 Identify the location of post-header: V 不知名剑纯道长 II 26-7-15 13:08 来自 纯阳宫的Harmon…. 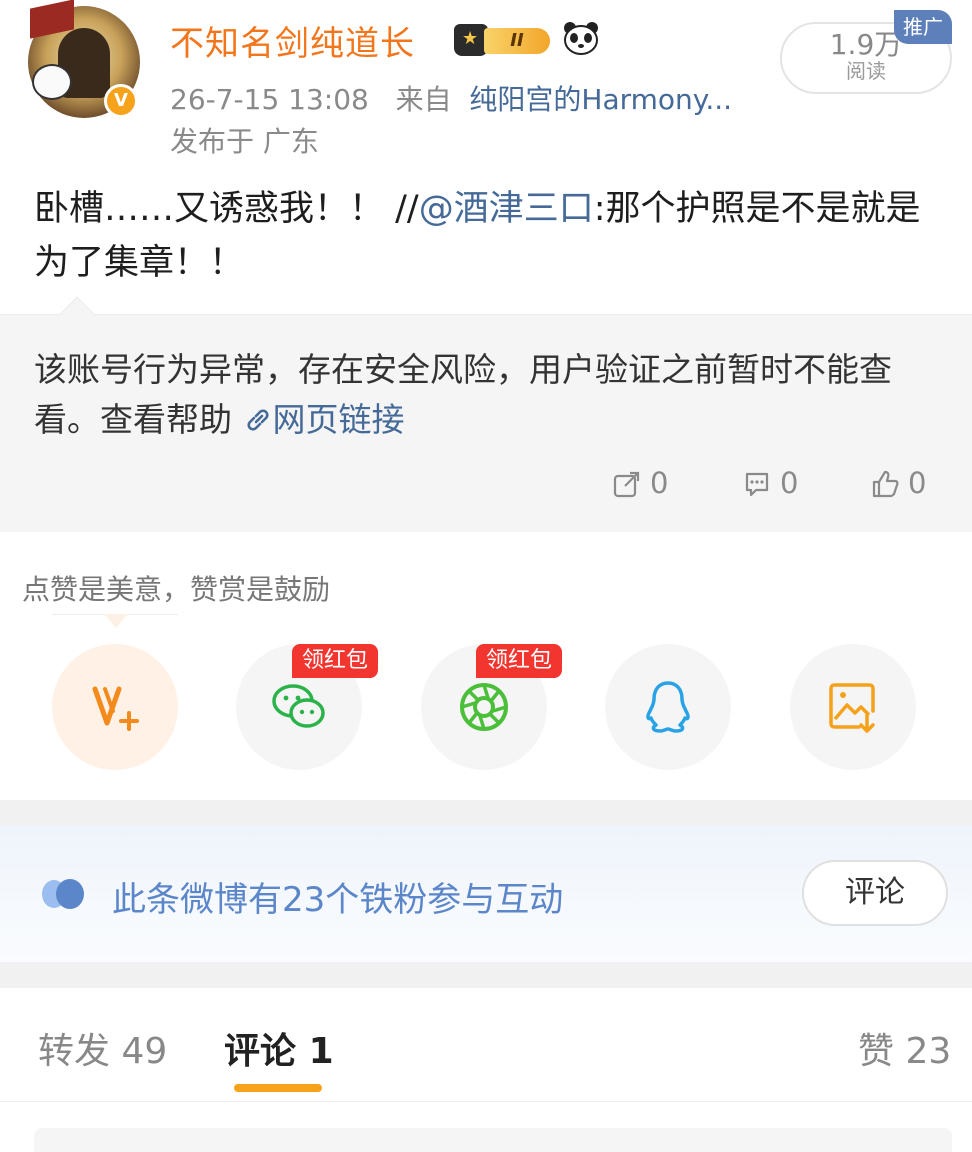
(486, 80).